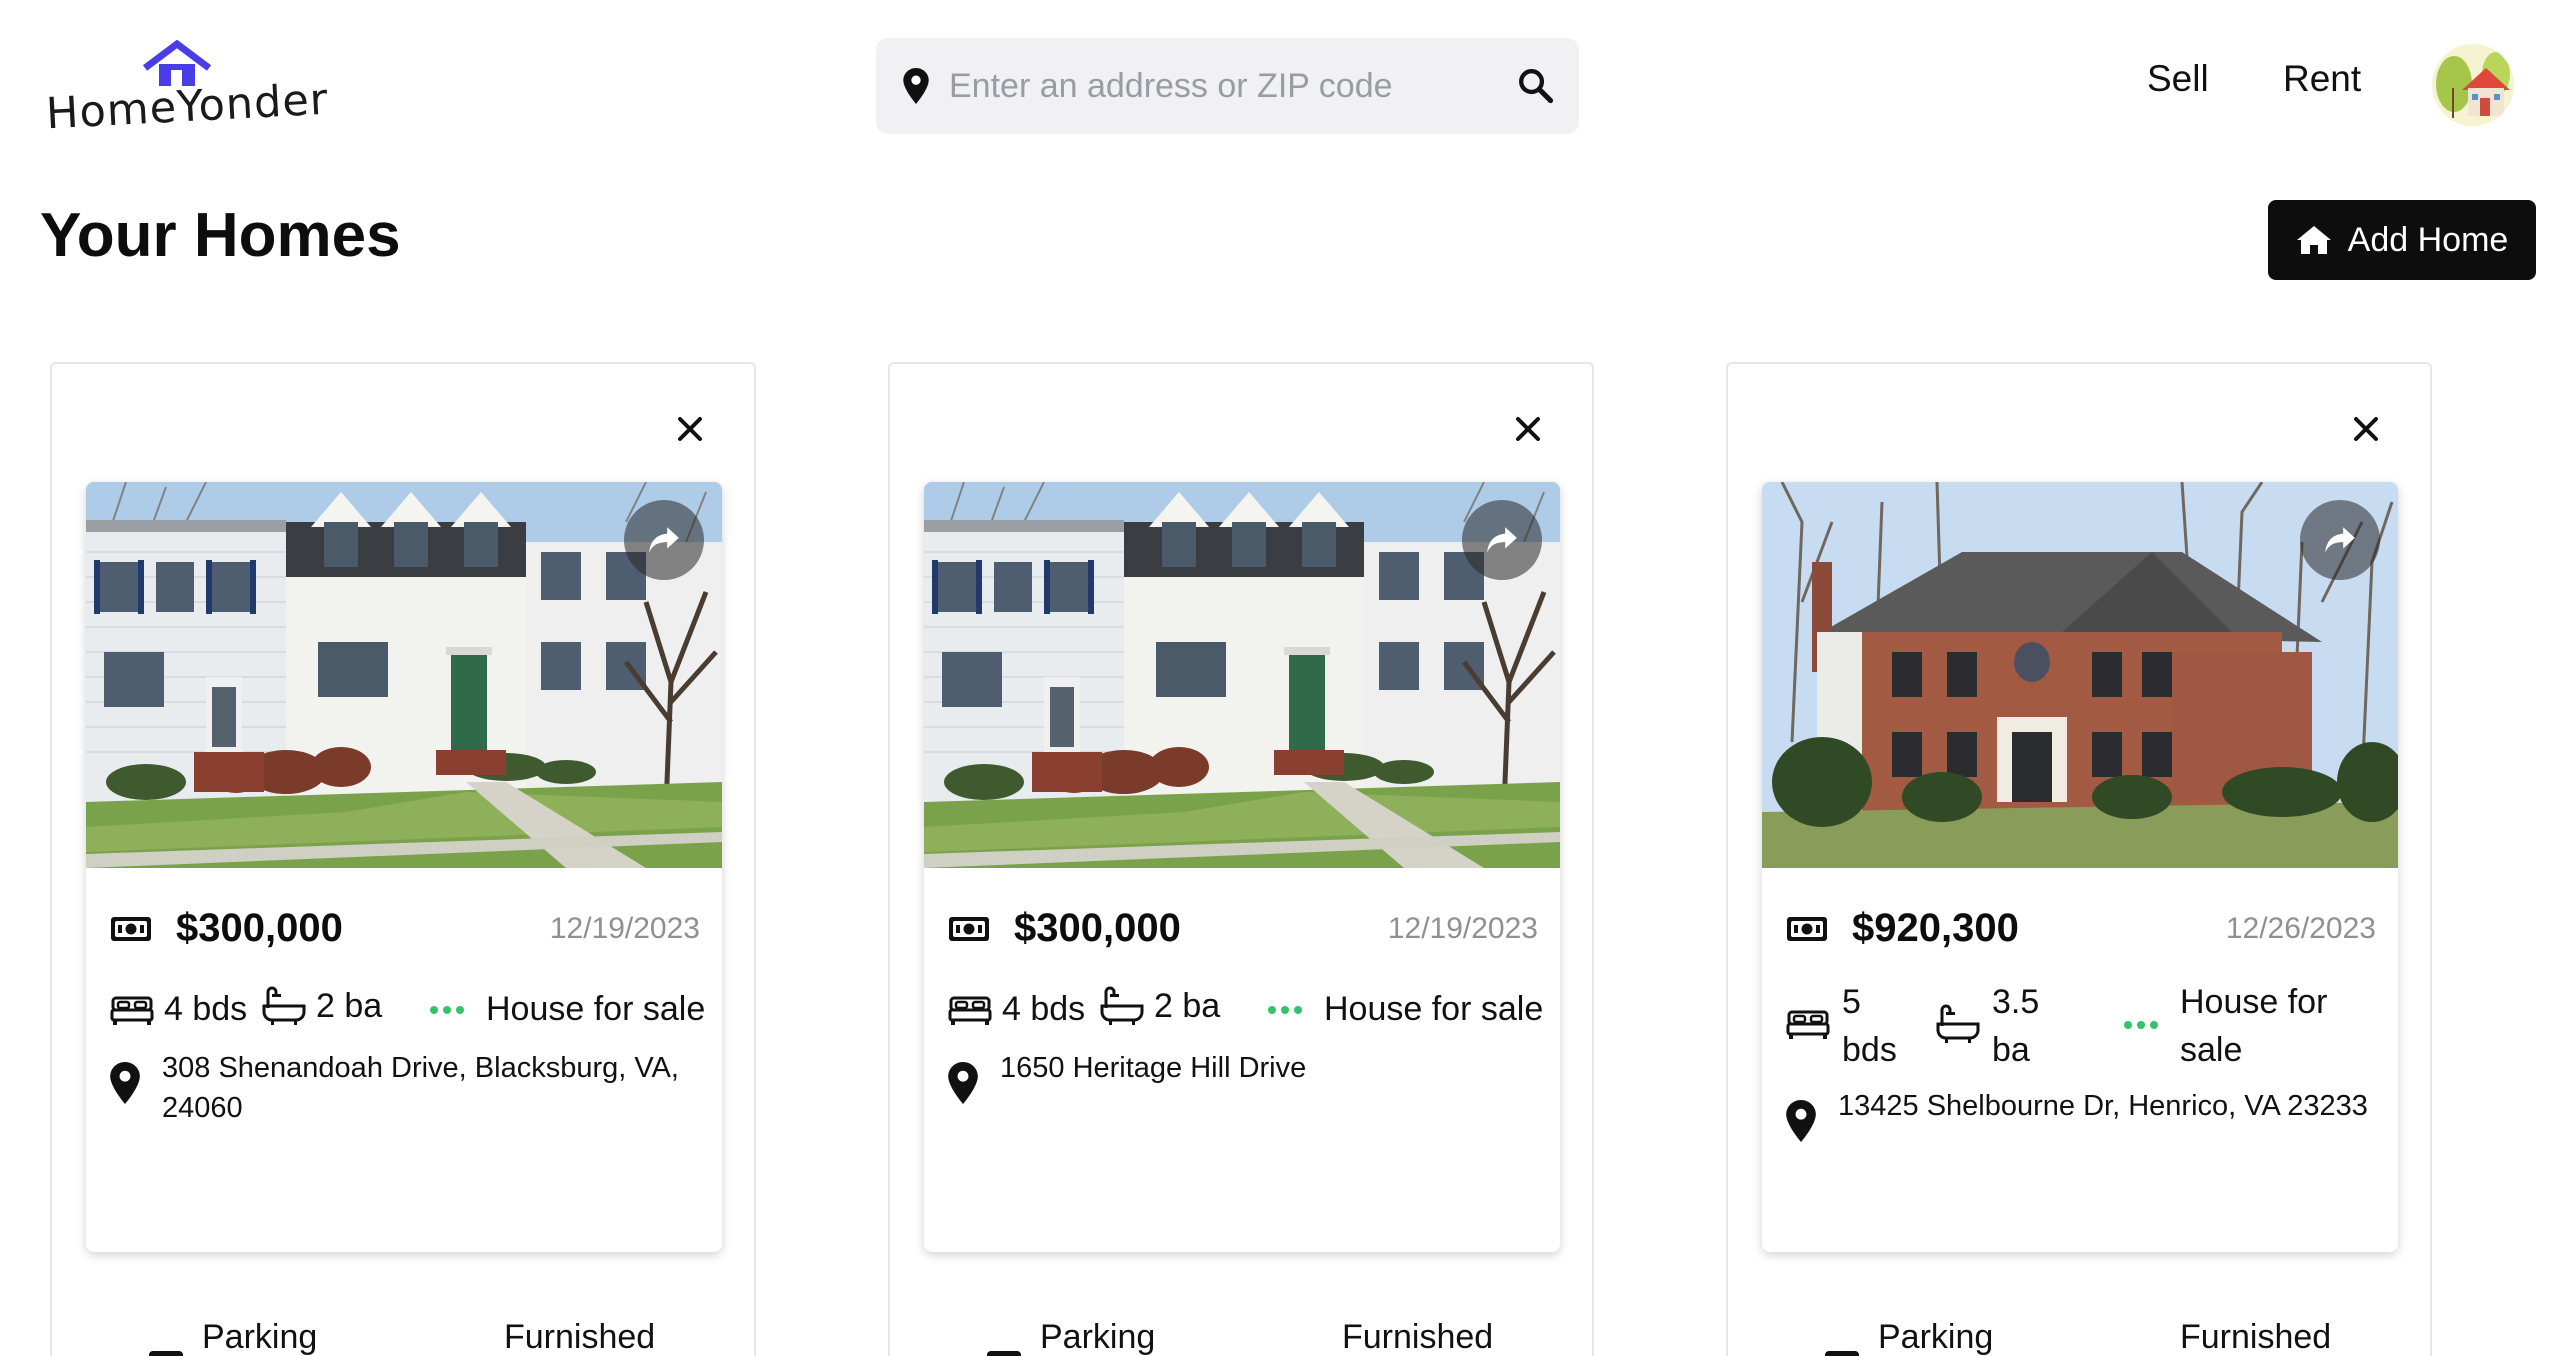 This screenshot has height=1356, width=2560. I want to click on search-icon, so click(1536, 85).